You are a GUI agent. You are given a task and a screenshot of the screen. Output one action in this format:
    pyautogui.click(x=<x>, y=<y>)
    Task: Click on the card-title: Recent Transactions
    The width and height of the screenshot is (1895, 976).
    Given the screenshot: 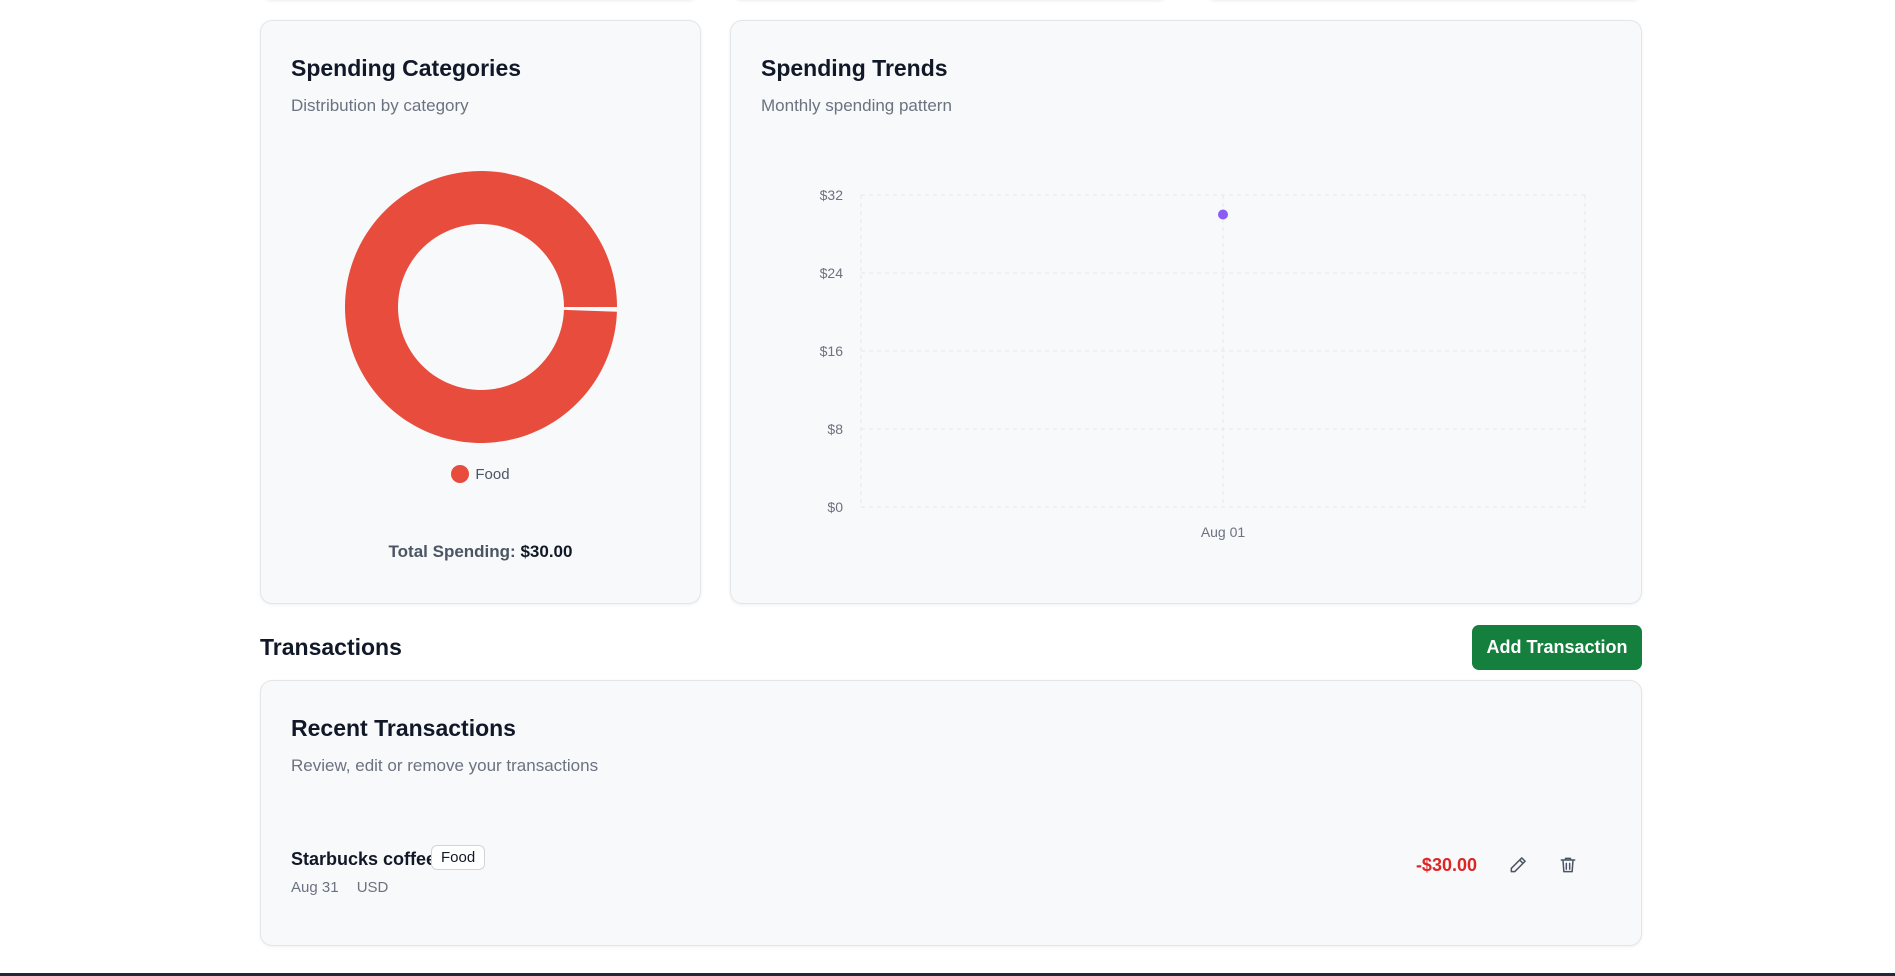 What is the action you would take?
    pyautogui.click(x=403, y=728)
    